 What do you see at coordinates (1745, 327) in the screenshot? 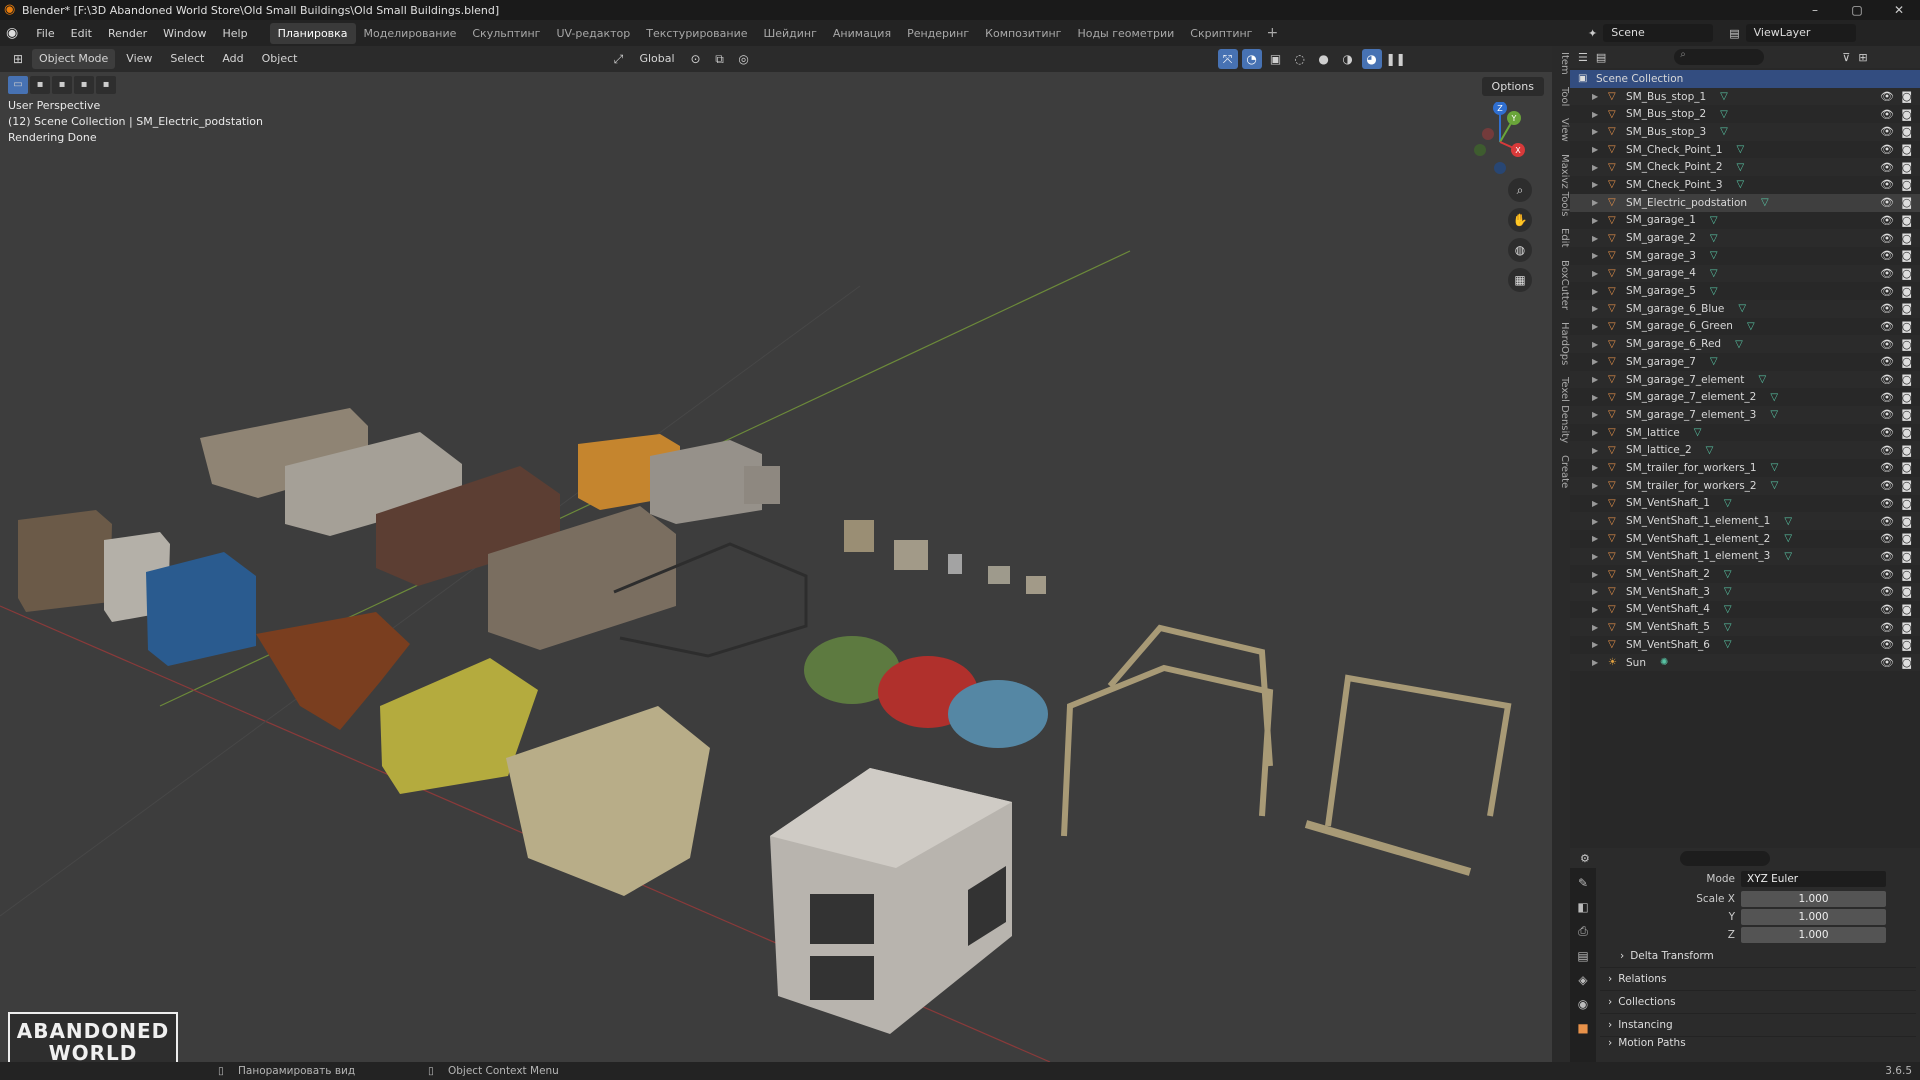
I see `outliner-item: ▶ ▽ SM_garage_6_Green ▽ 👁 ◙` at bounding box center [1745, 327].